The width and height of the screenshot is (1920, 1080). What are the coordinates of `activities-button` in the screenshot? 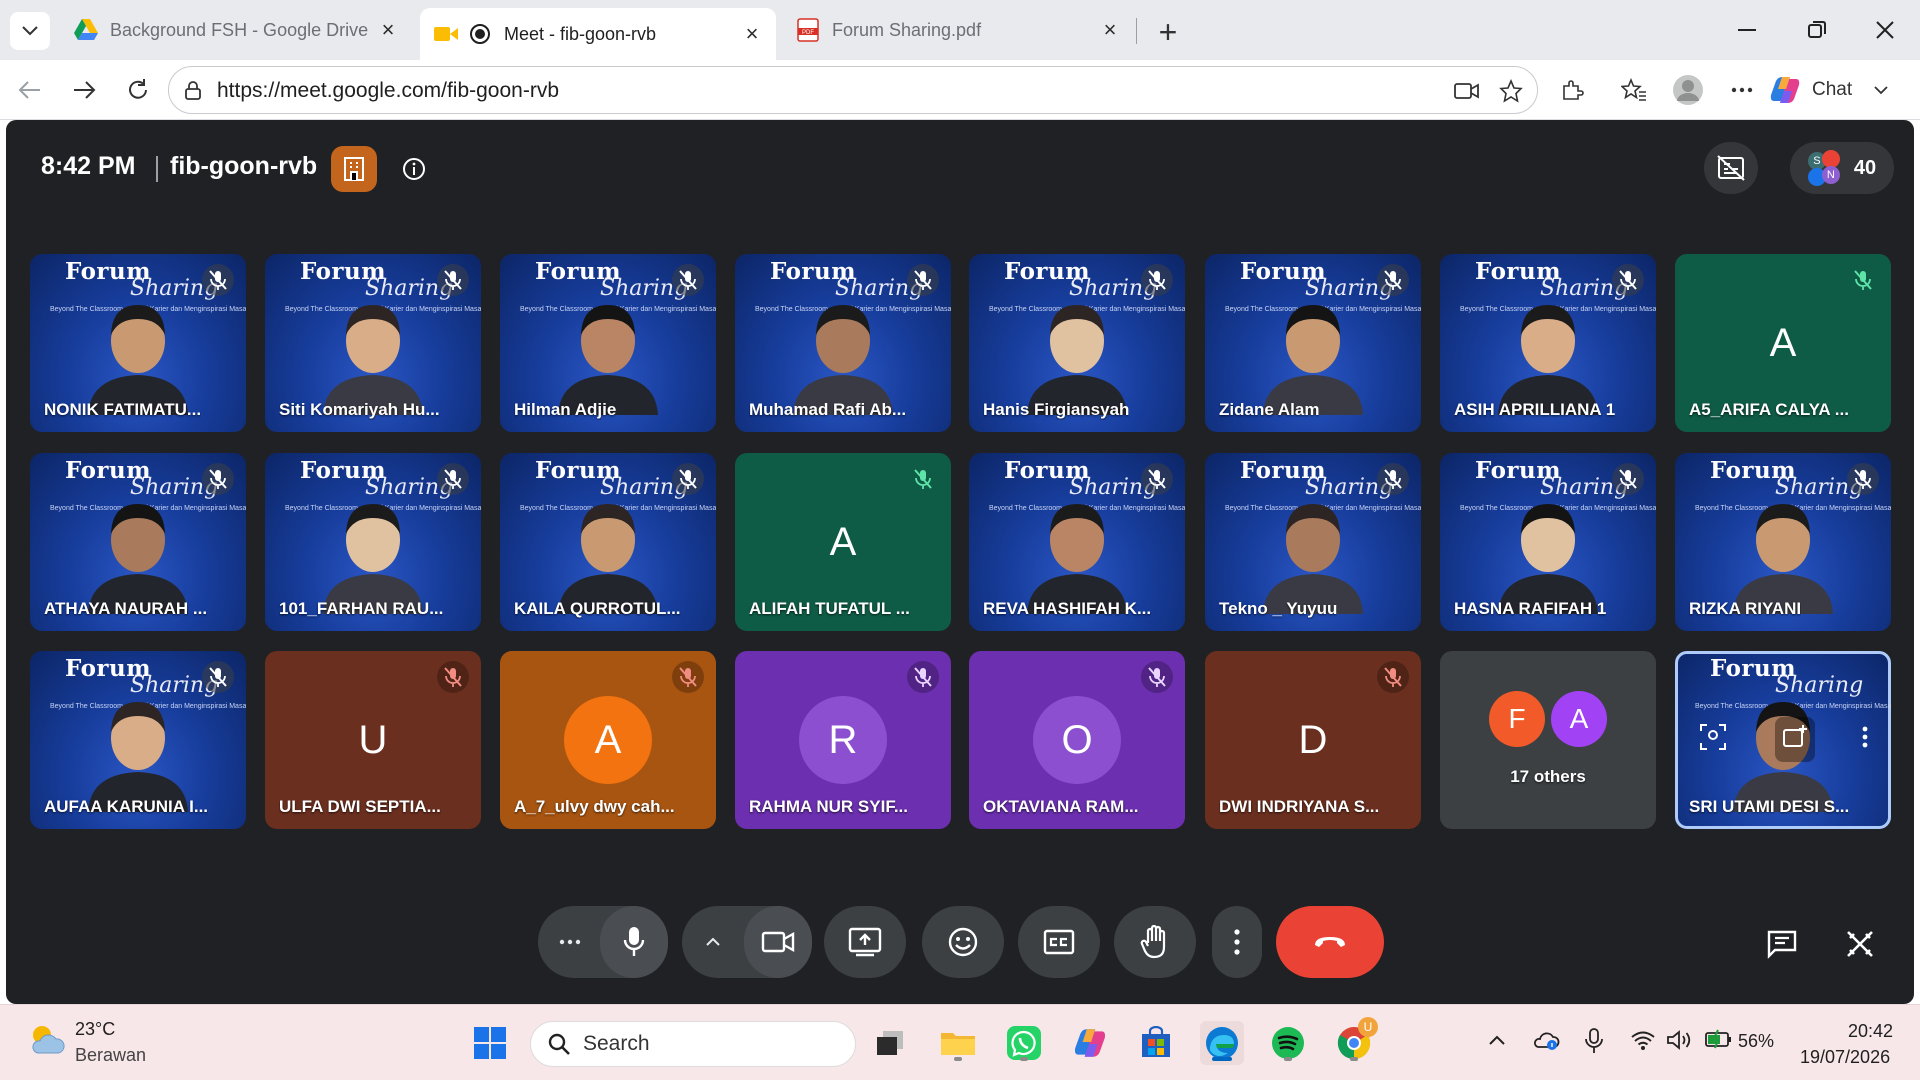 It's located at (1860, 944).